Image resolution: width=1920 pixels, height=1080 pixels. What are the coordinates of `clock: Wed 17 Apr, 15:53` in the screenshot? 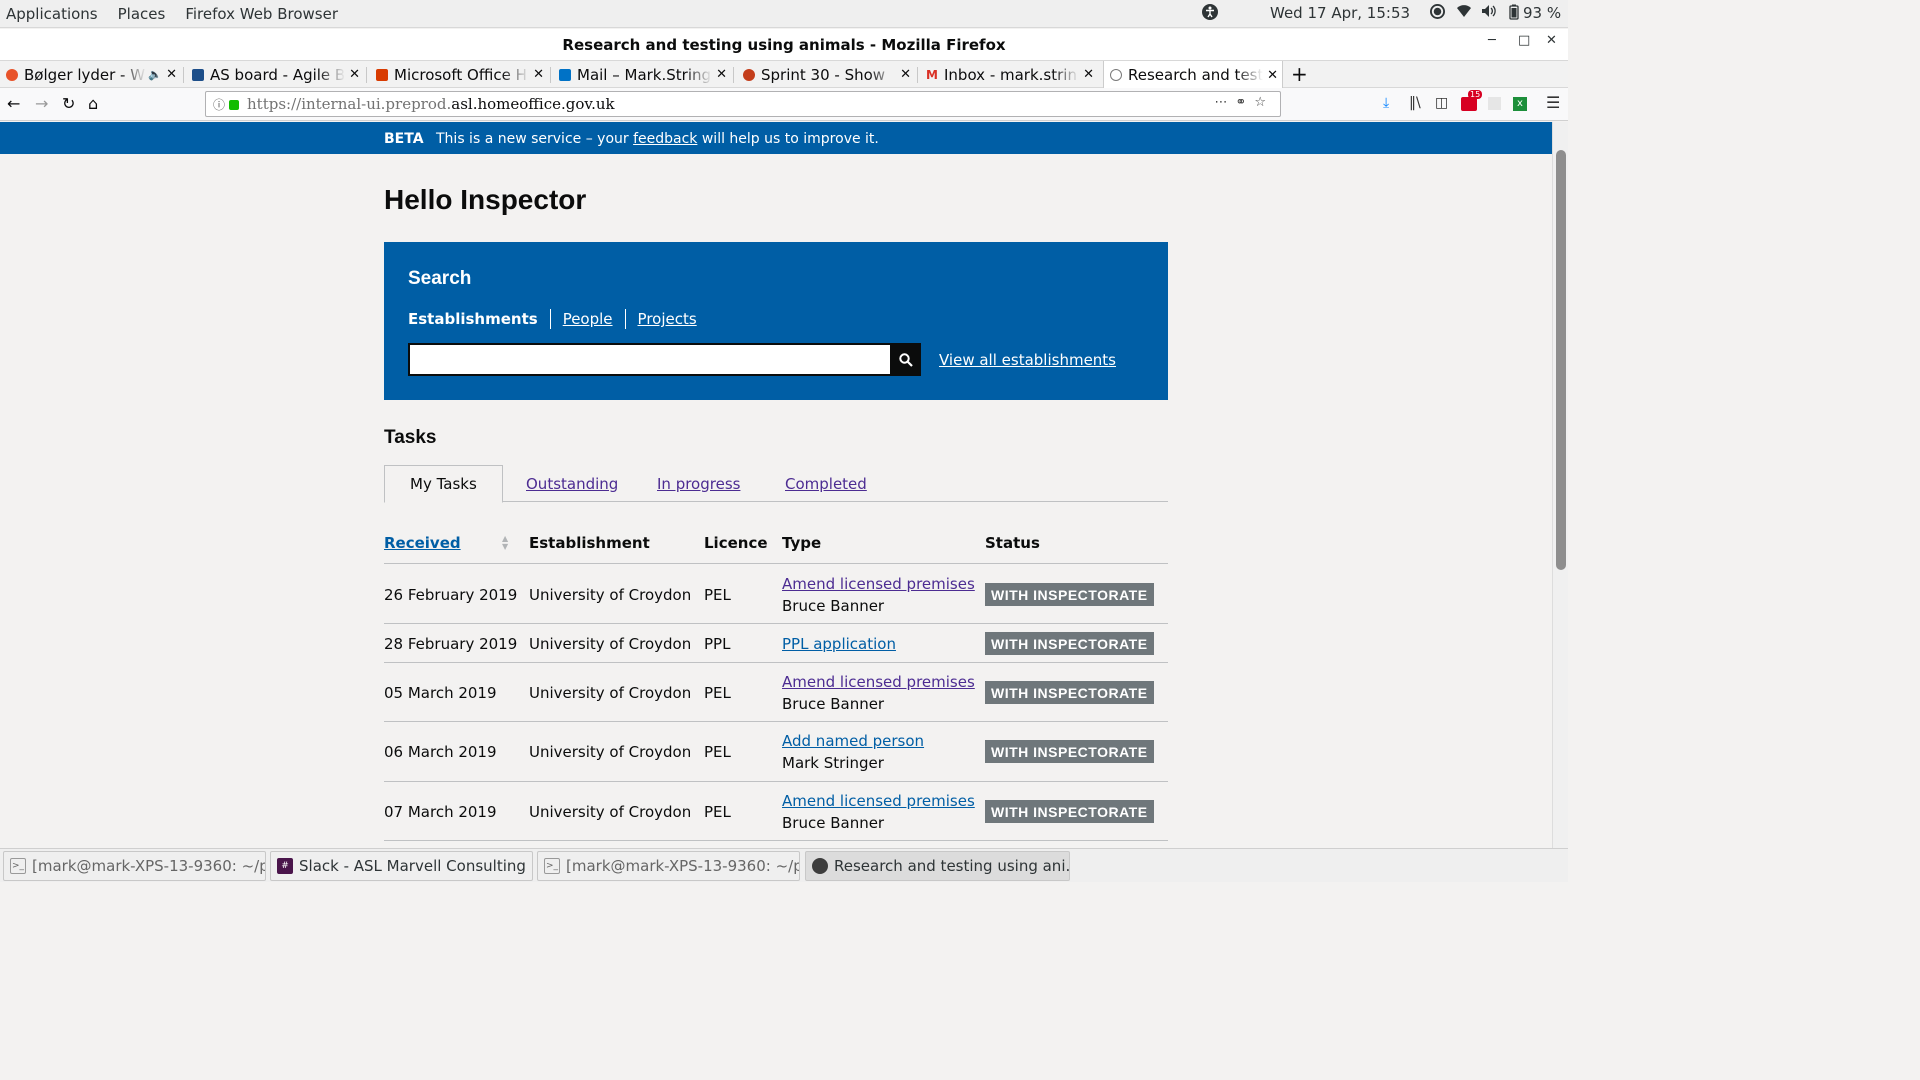 It's located at (1340, 13).